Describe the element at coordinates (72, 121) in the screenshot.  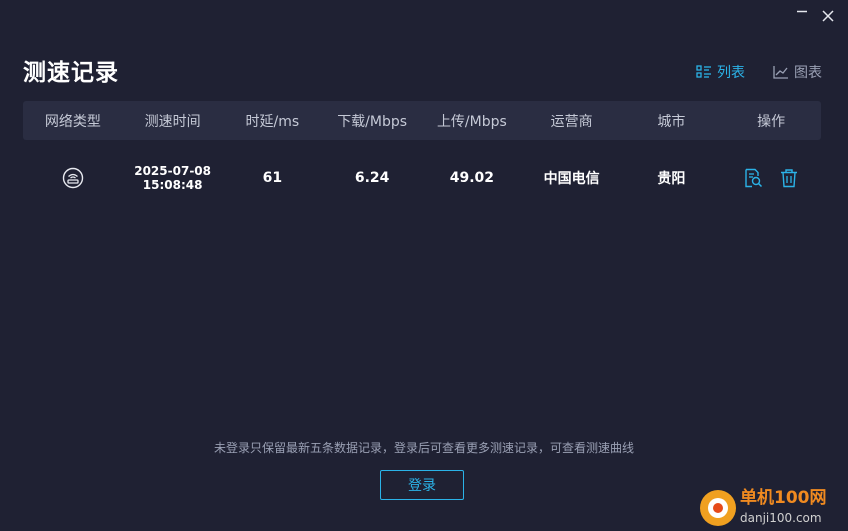
I see `column-header-network-type: 网络类型` at that location.